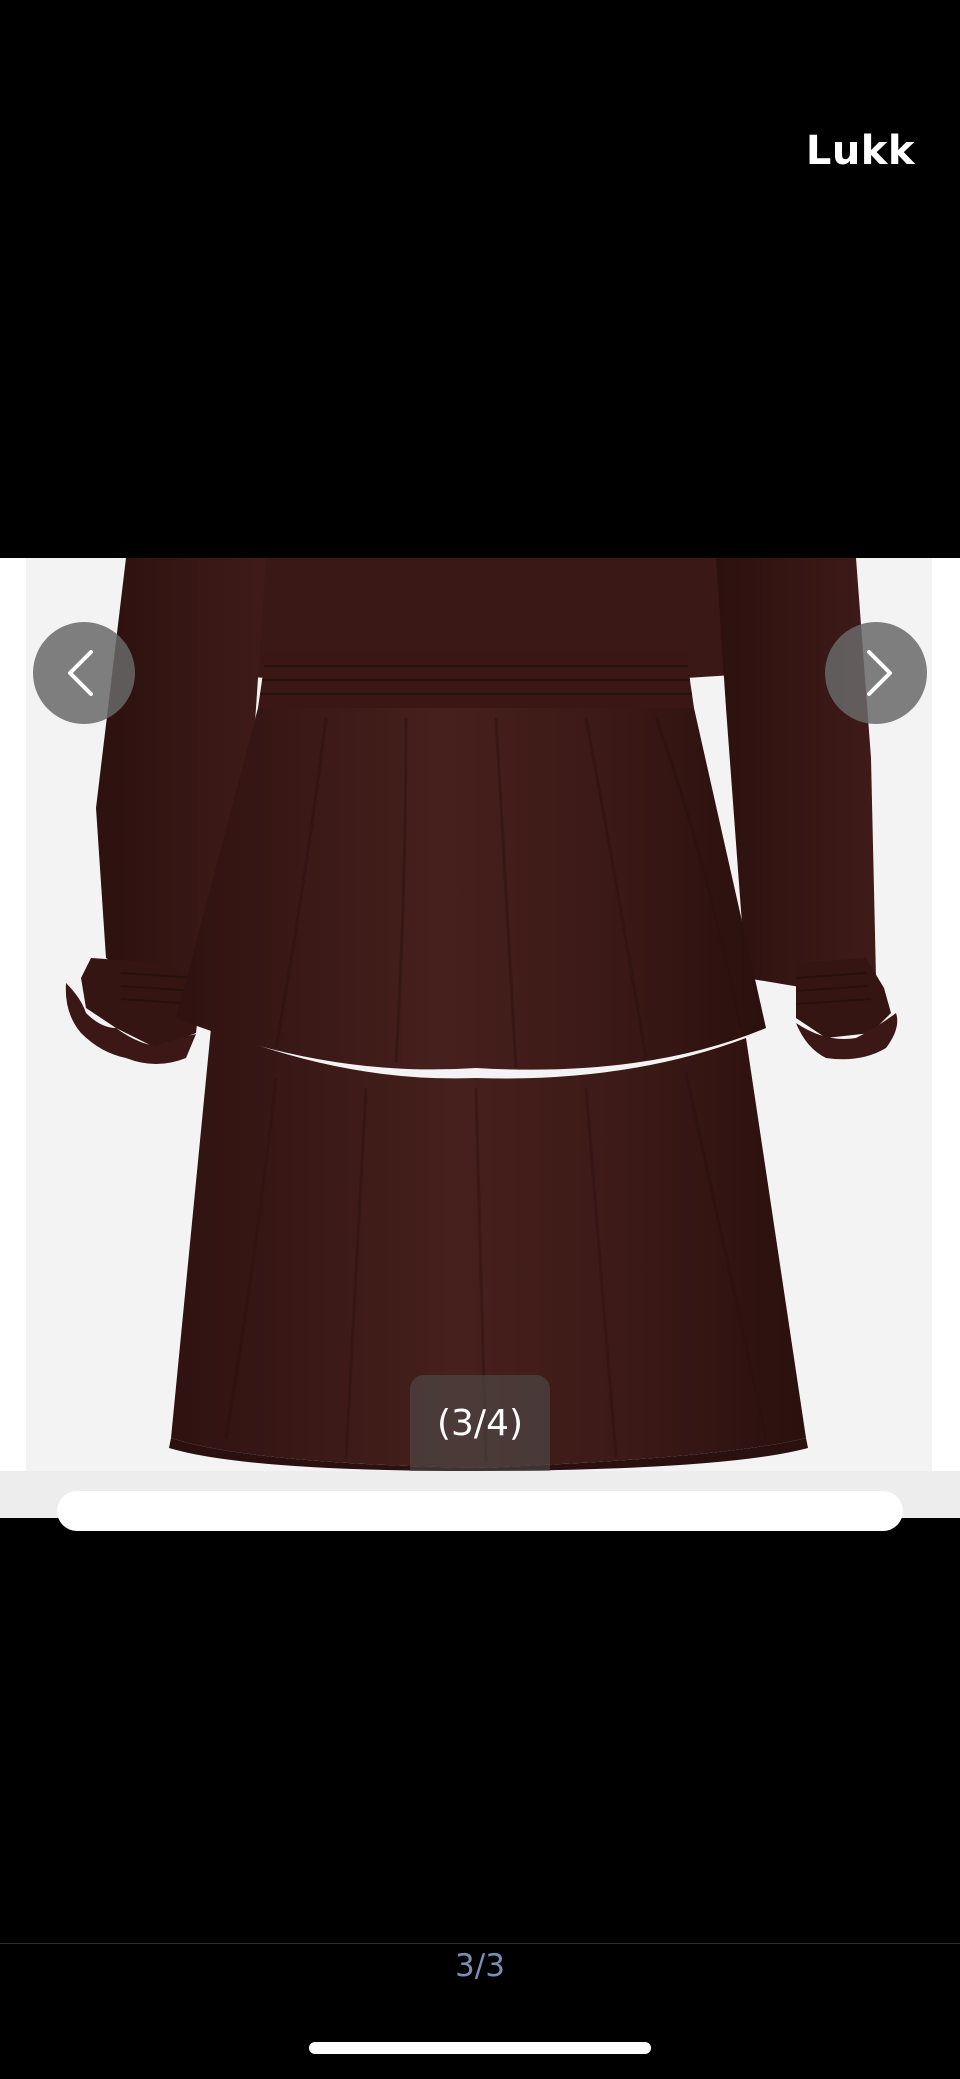  I want to click on close-button: Lukk, so click(860, 151).